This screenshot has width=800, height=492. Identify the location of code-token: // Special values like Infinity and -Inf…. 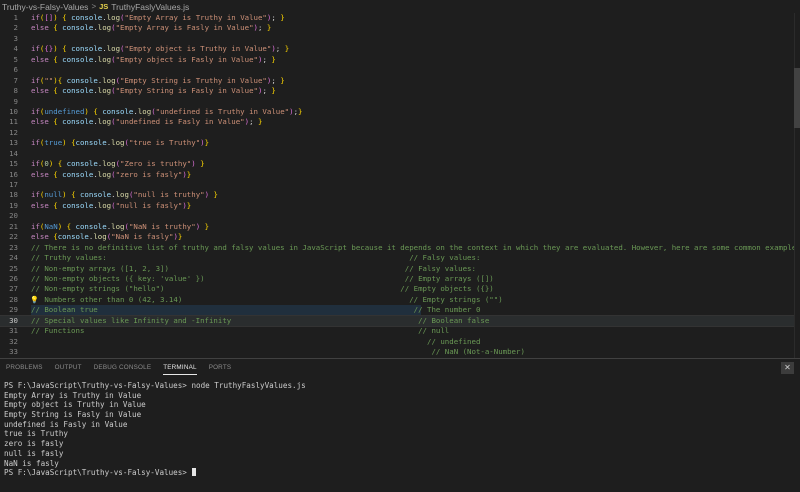
(260, 320).